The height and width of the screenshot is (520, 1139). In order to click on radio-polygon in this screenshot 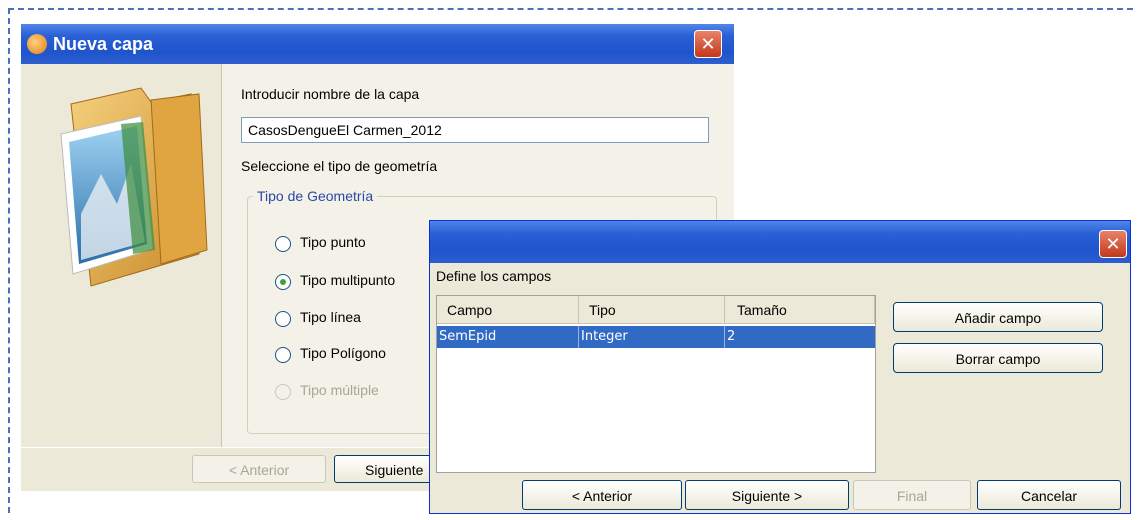, I will do `click(283, 355)`.